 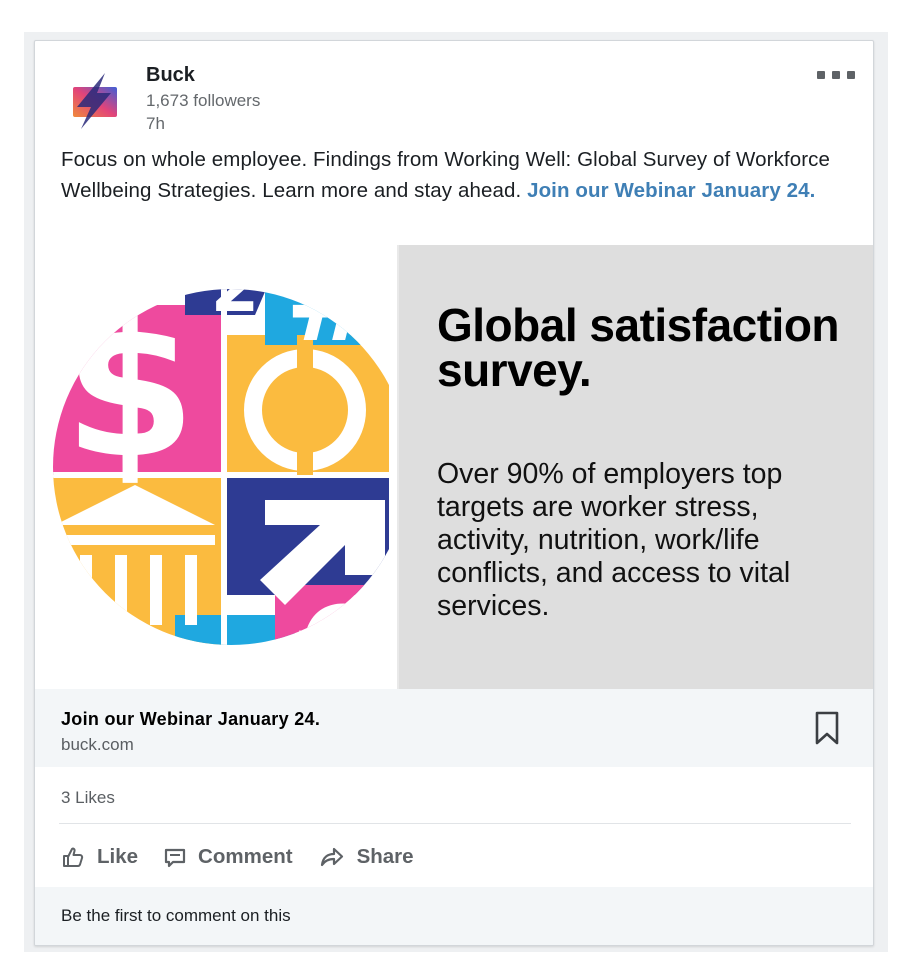 What do you see at coordinates (454, 728) in the screenshot?
I see `link-preview: Join our Webinar January 24. buck.com` at bounding box center [454, 728].